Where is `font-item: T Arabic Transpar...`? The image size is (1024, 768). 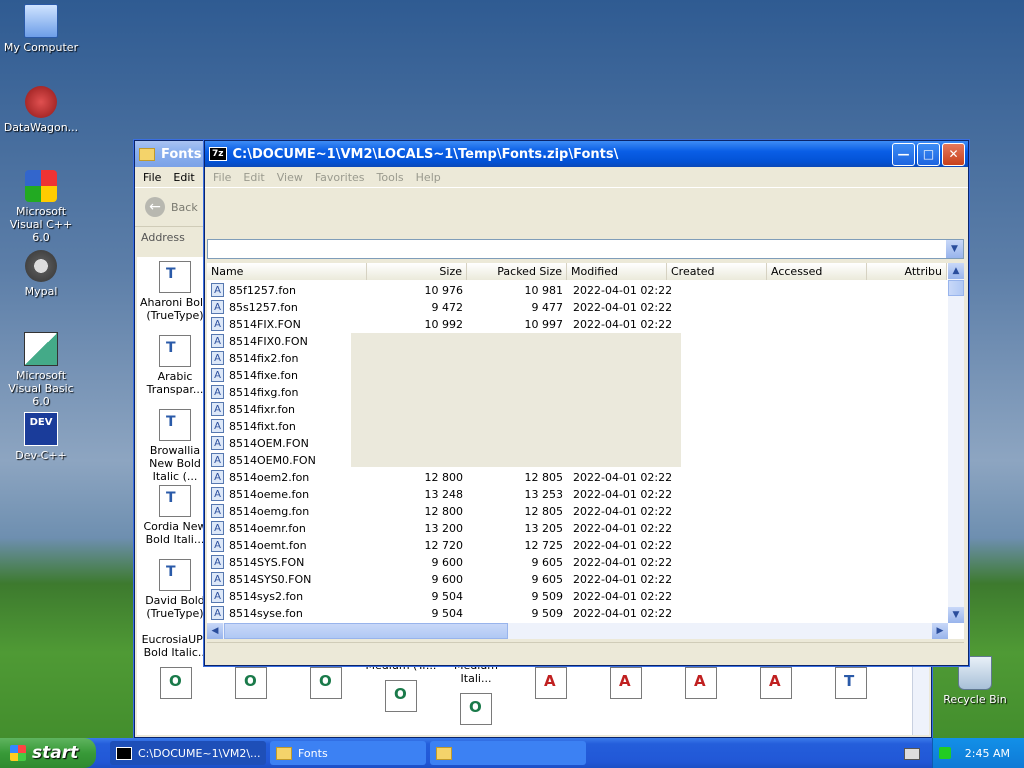
font-item: T Arabic Transpar... is located at coordinates (175, 365).